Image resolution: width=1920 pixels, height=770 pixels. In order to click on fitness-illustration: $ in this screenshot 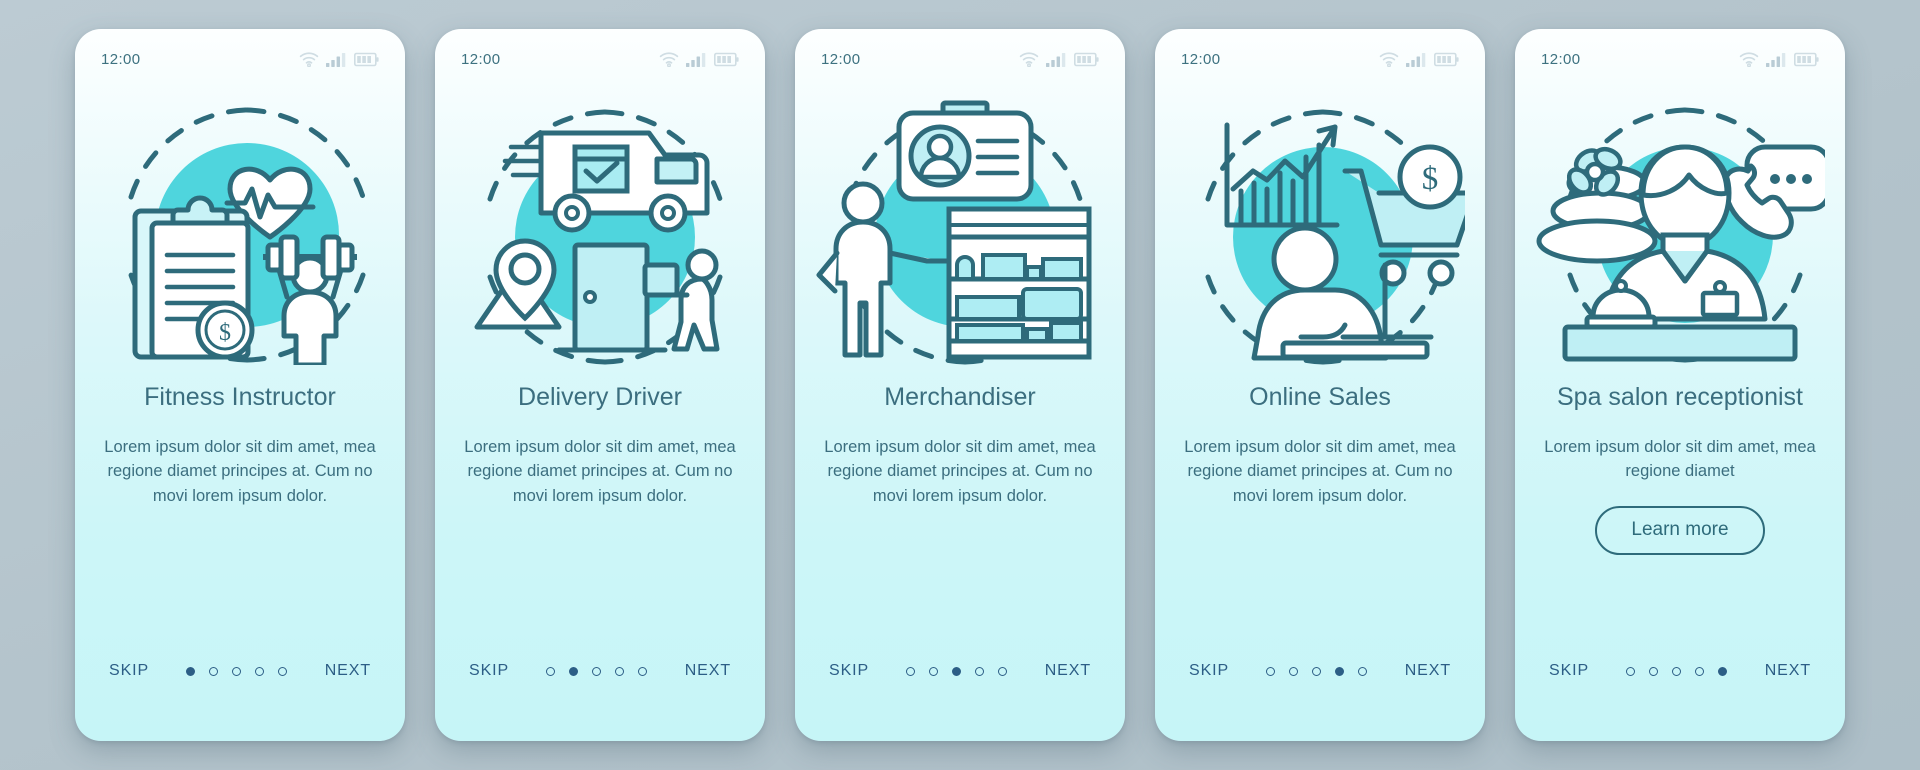, I will do `click(240, 225)`.